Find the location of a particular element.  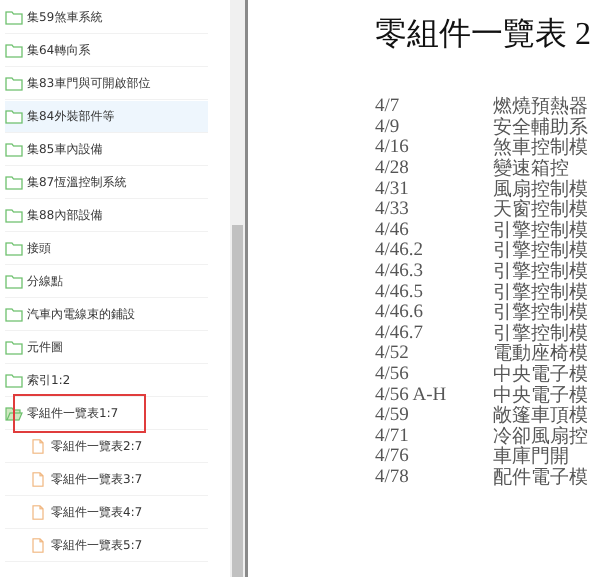

part-code: 4/56 is located at coordinates (392, 374).